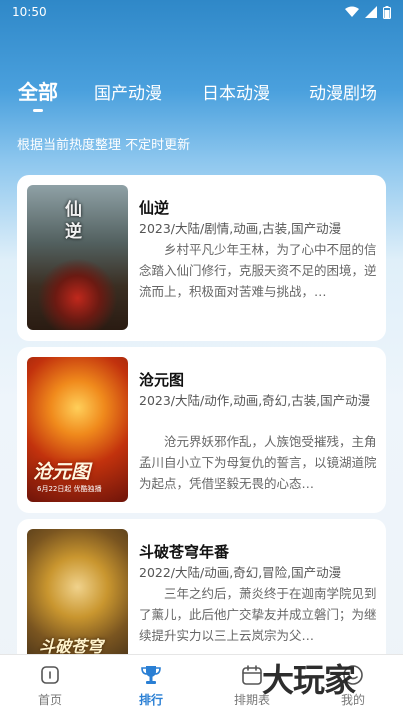  I want to click on category-tabs: 全部 国产动漫 日本动漫 动漫剧场, so click(201, 92).